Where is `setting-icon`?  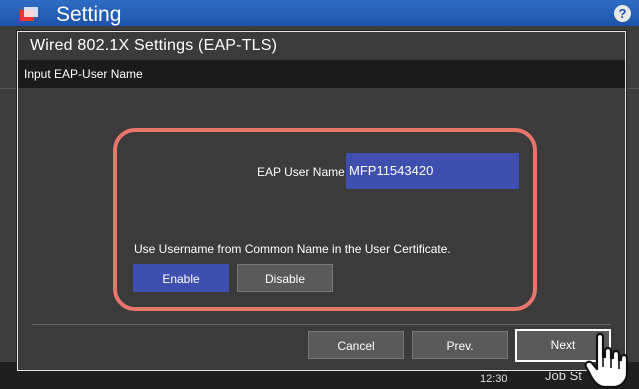 setting-icon is located at coordinates (29, 14).